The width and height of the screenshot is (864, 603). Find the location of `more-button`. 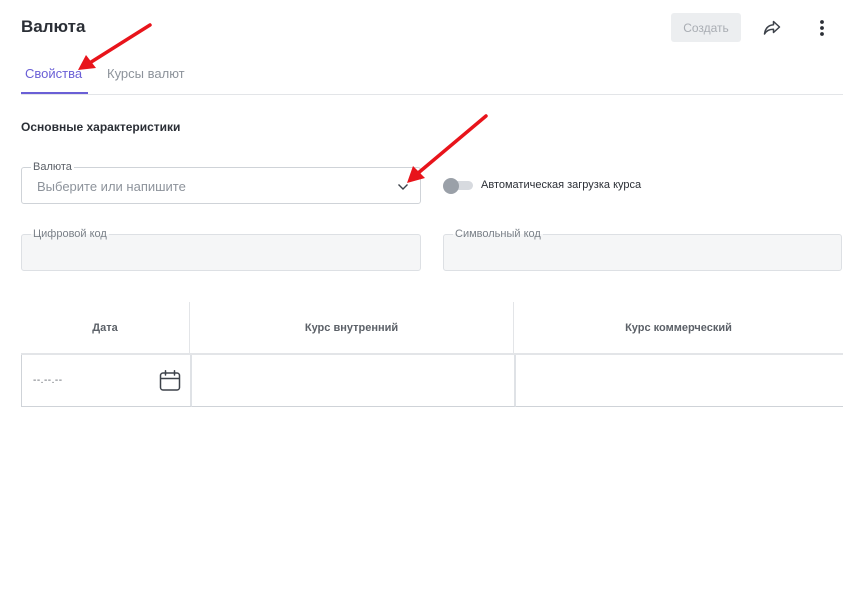

more-button is located at coordinates (822, 28).